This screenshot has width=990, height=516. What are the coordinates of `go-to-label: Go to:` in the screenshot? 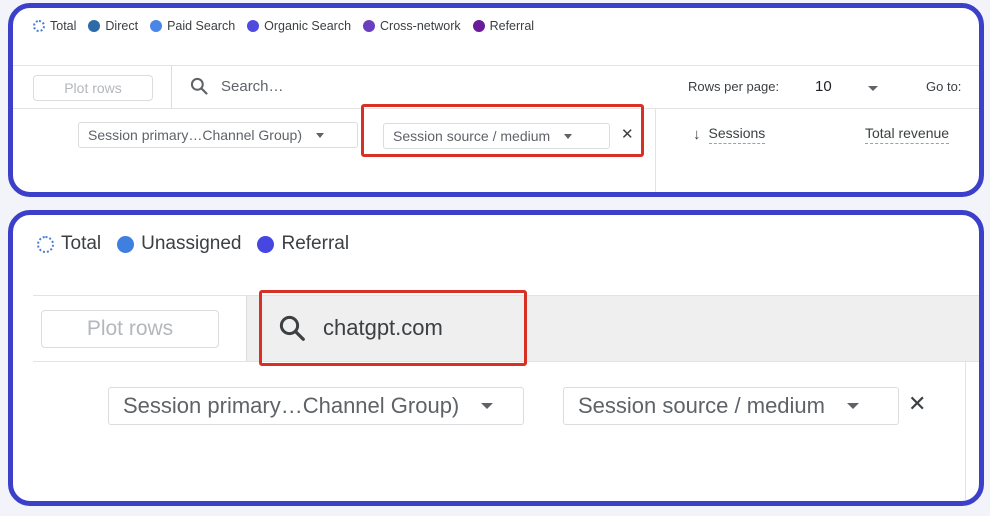 It's located at (944, 86).